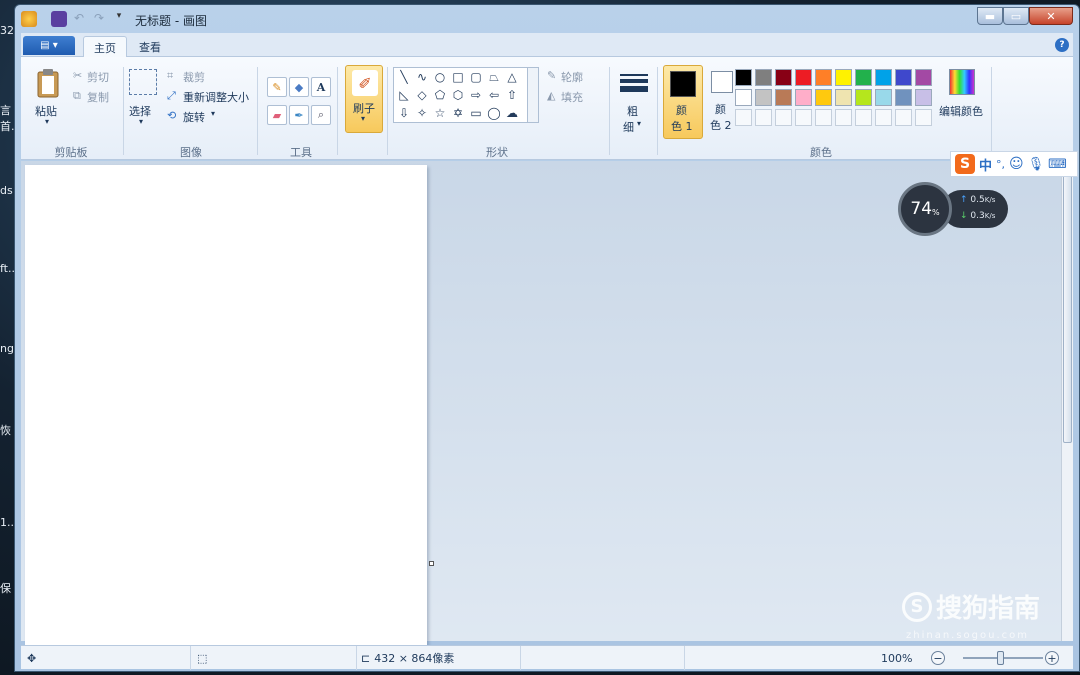 The image size is (1080, 675). Describe the element at coordinates (458, 113) in the screenshot. I see `six-point-star-shape-icon: ✡` at that location.